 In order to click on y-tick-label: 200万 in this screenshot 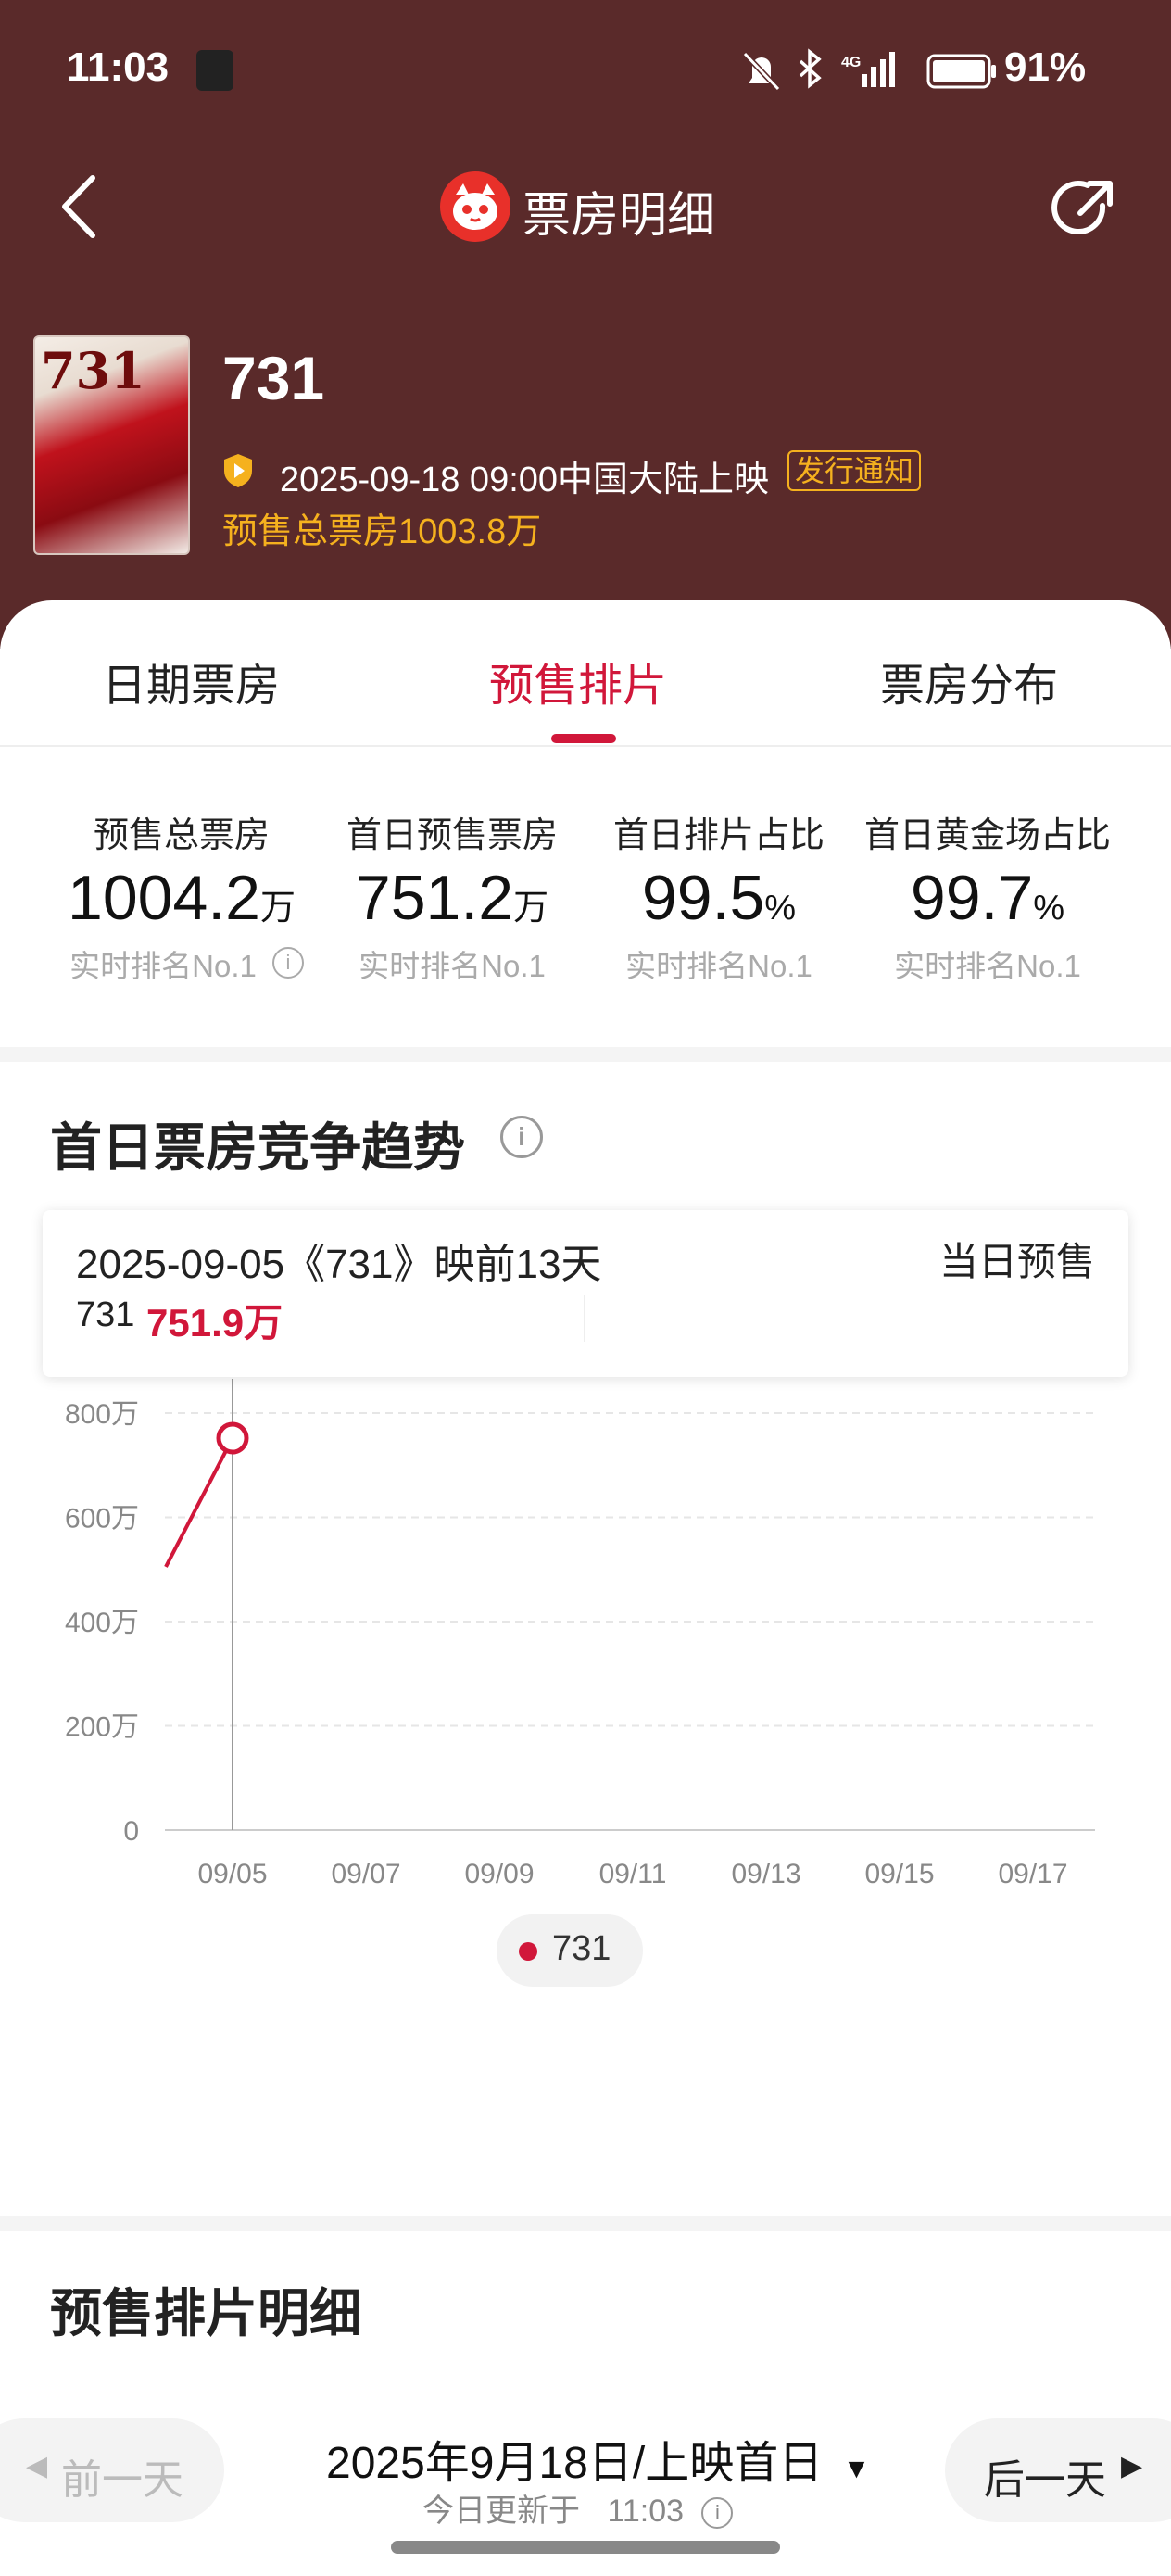, I will do `click(102, 1728)`.